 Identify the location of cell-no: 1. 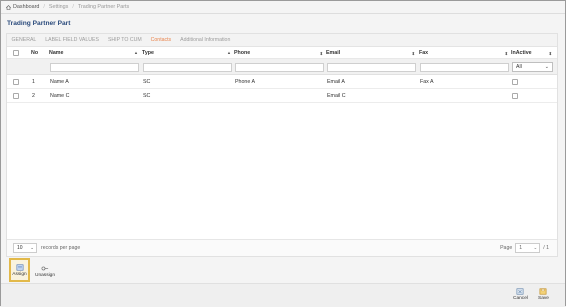
(33, 81).